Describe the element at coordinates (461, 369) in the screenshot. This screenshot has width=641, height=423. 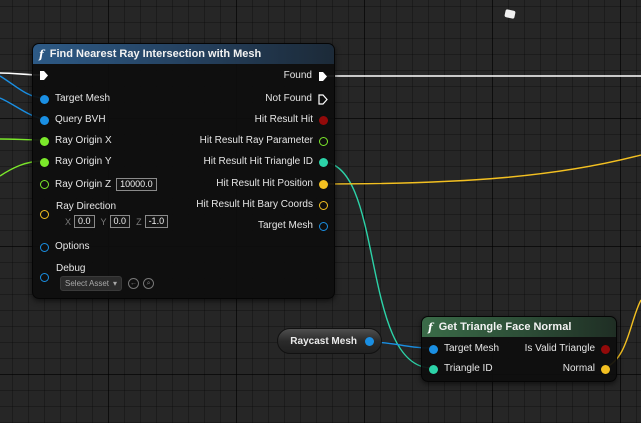
I see `triangle-id-input-pin: Triangle ID` at that location.